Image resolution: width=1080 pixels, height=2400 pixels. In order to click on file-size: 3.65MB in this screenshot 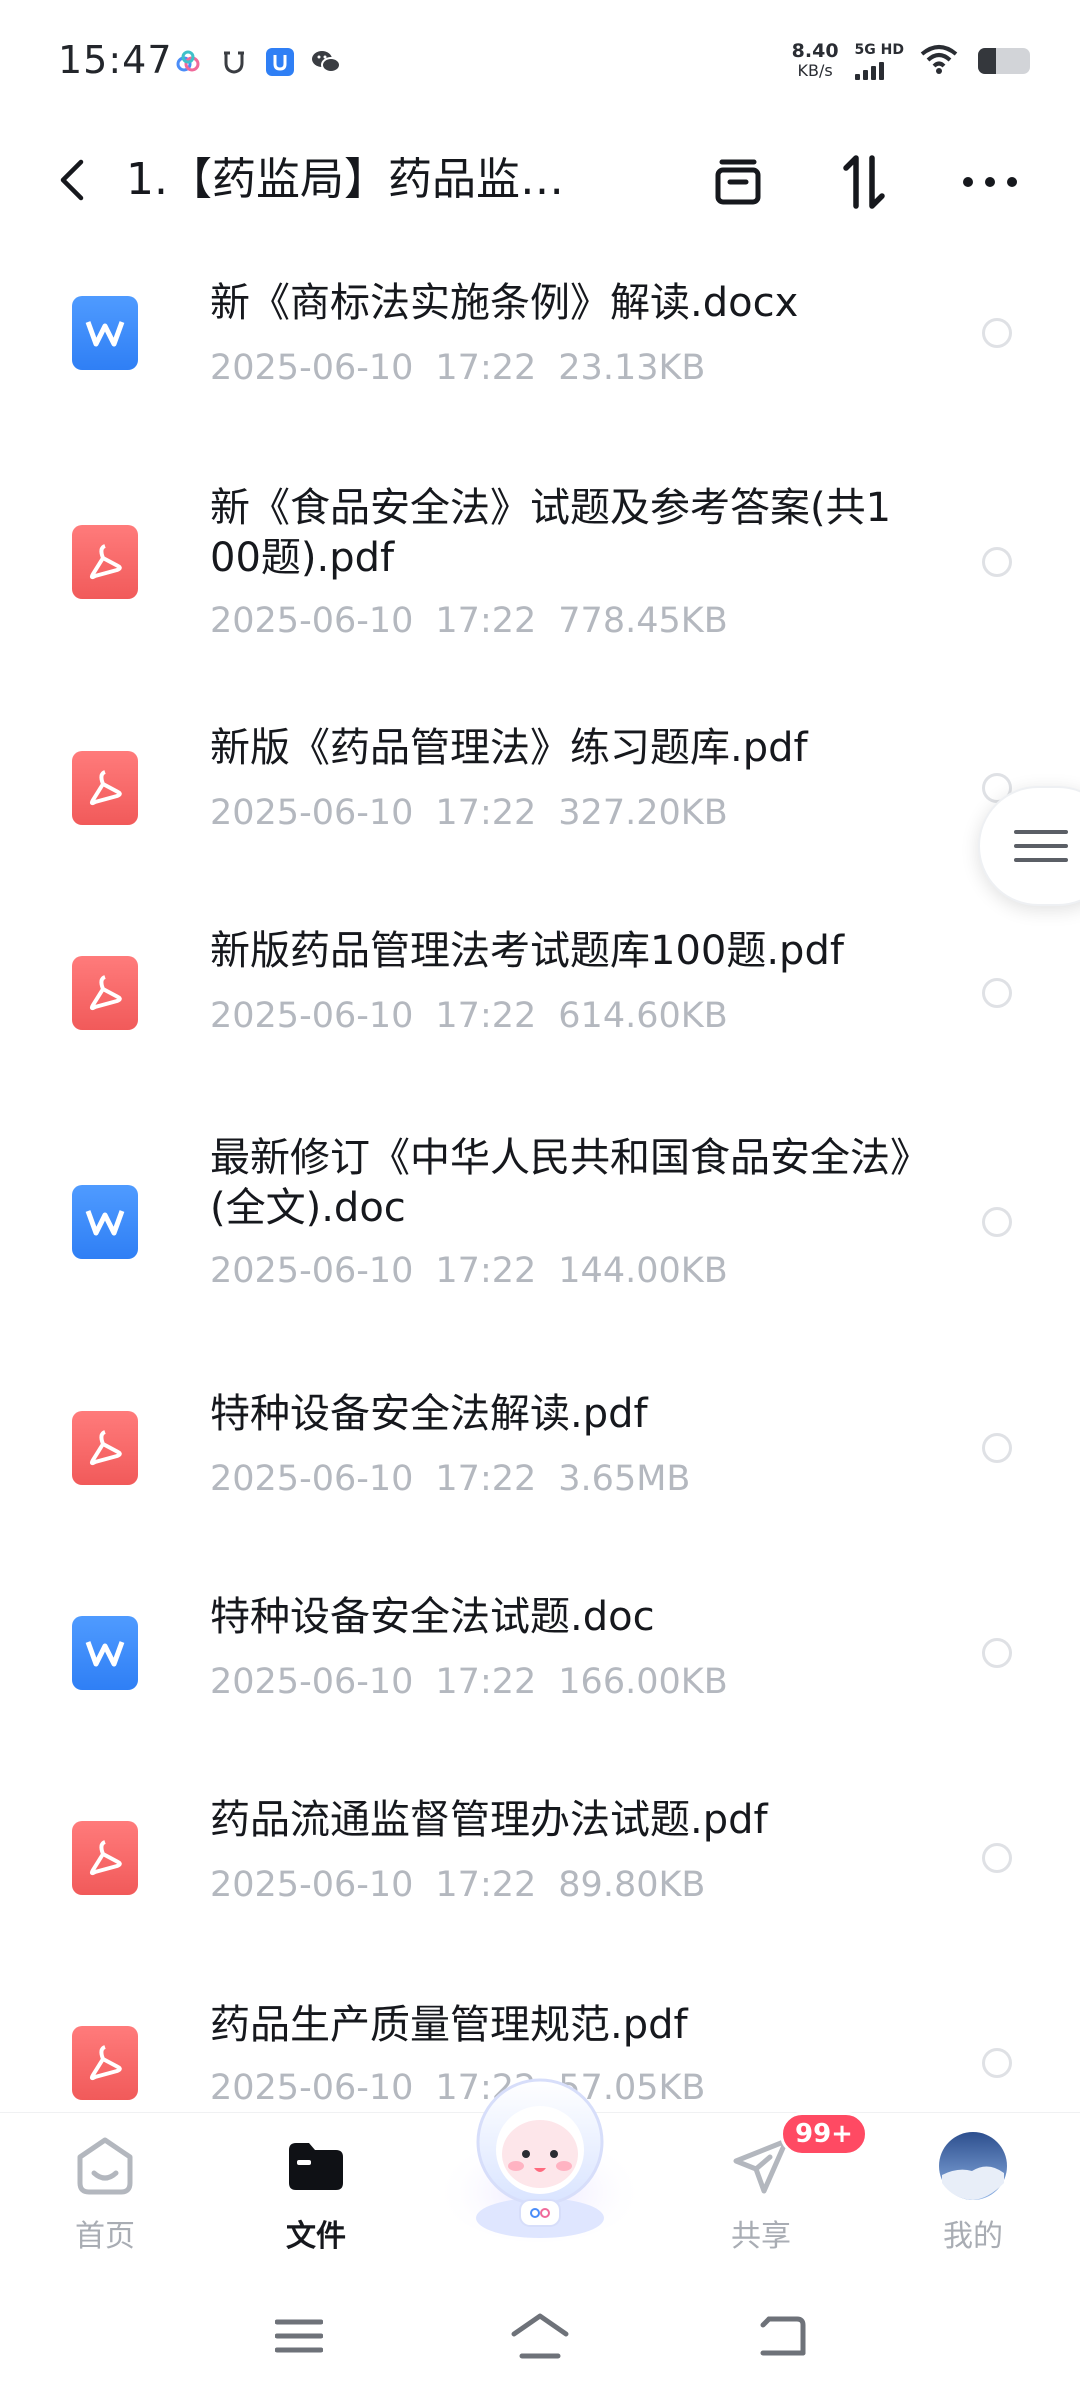, I will do `click(624, 1479)`.